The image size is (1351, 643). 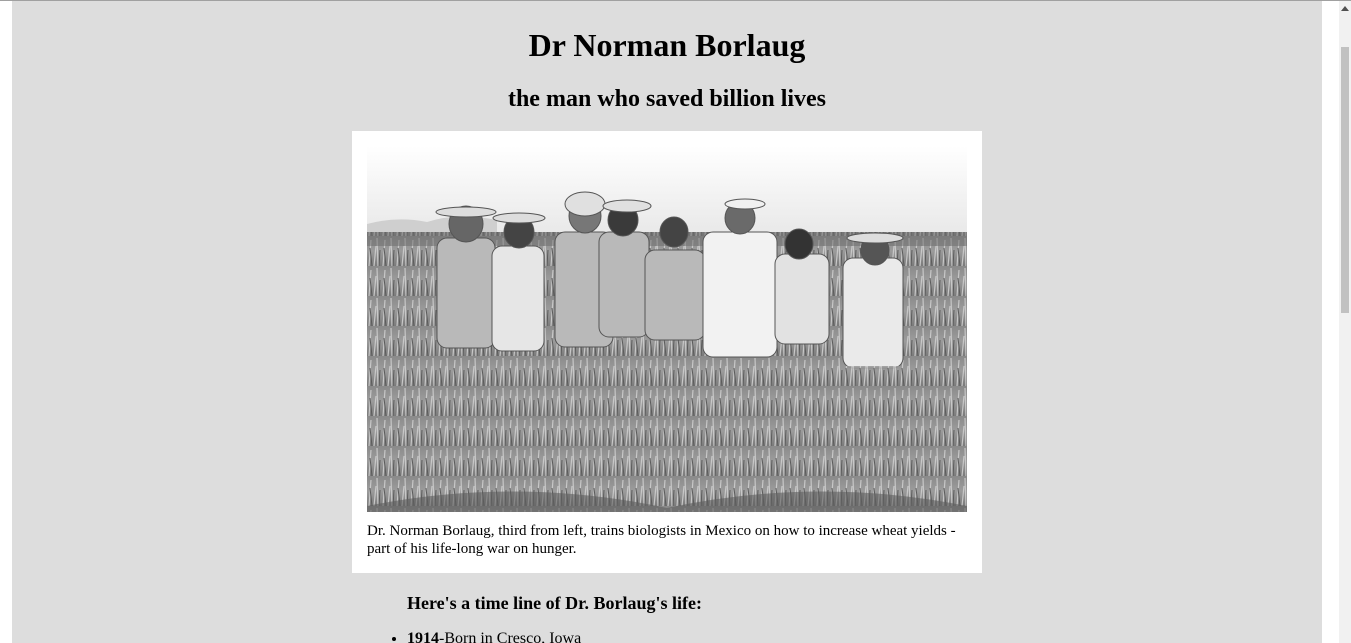 I want to click on page-subtitle: the man who saved billion lives, so click(x=667, y=99).